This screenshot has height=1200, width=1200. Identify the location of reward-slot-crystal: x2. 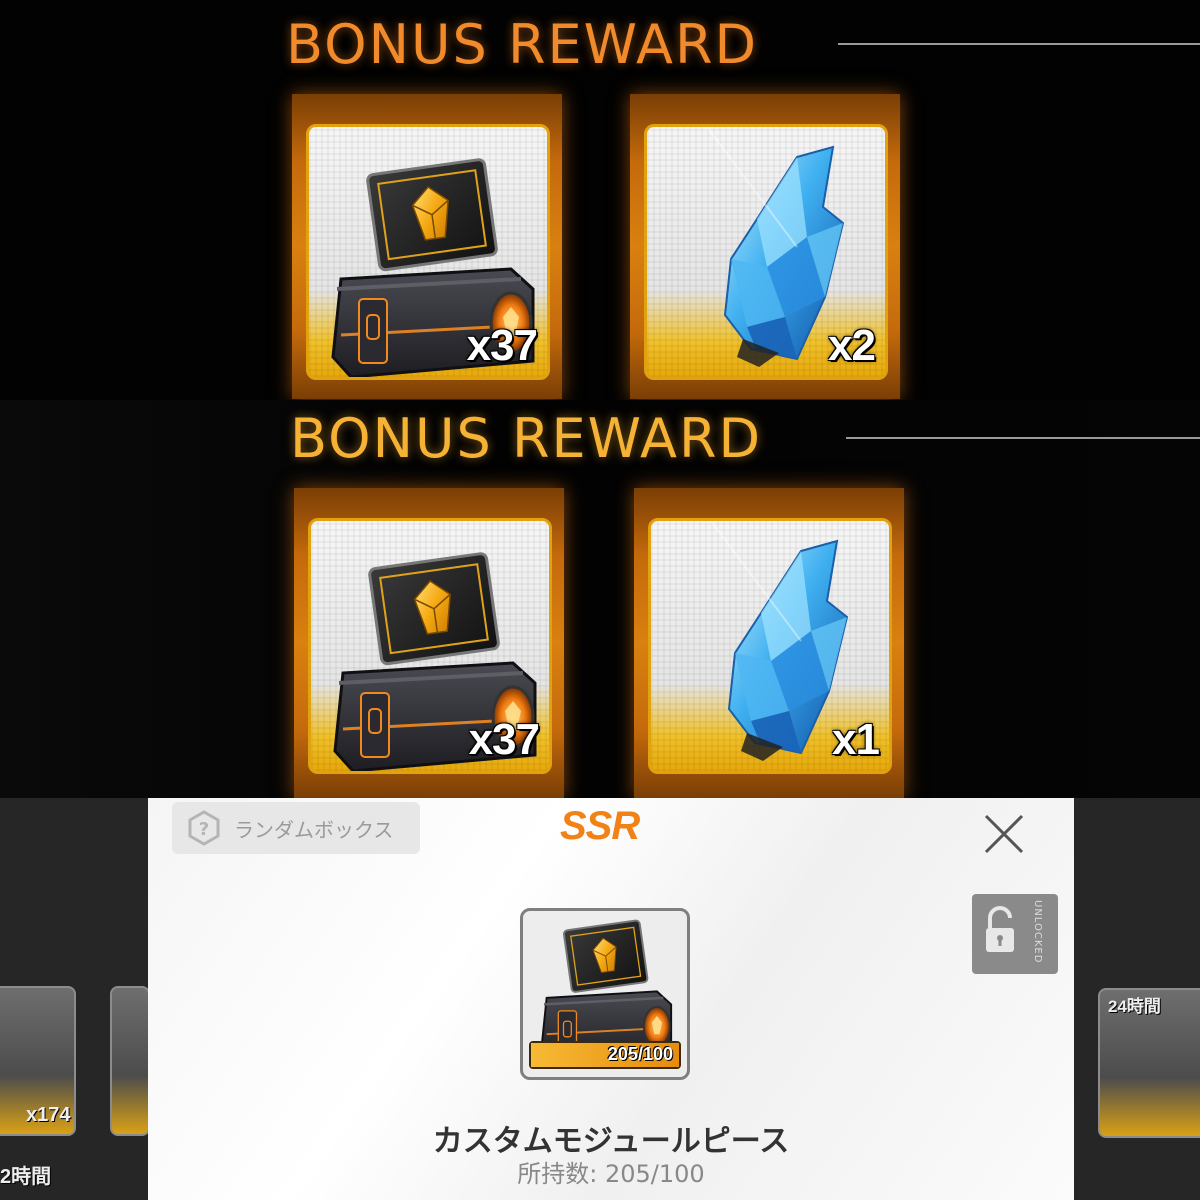
(765, 246).